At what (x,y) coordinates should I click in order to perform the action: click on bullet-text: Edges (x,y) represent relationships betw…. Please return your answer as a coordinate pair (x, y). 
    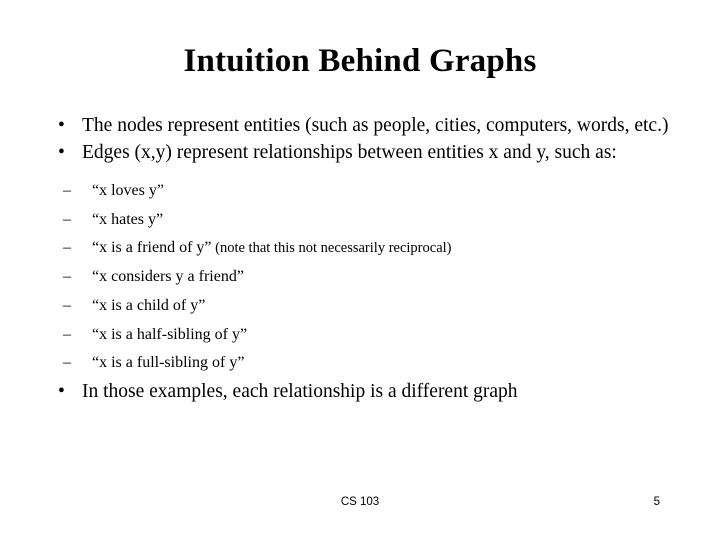
    Looking at the image, I should click on (349, 152).